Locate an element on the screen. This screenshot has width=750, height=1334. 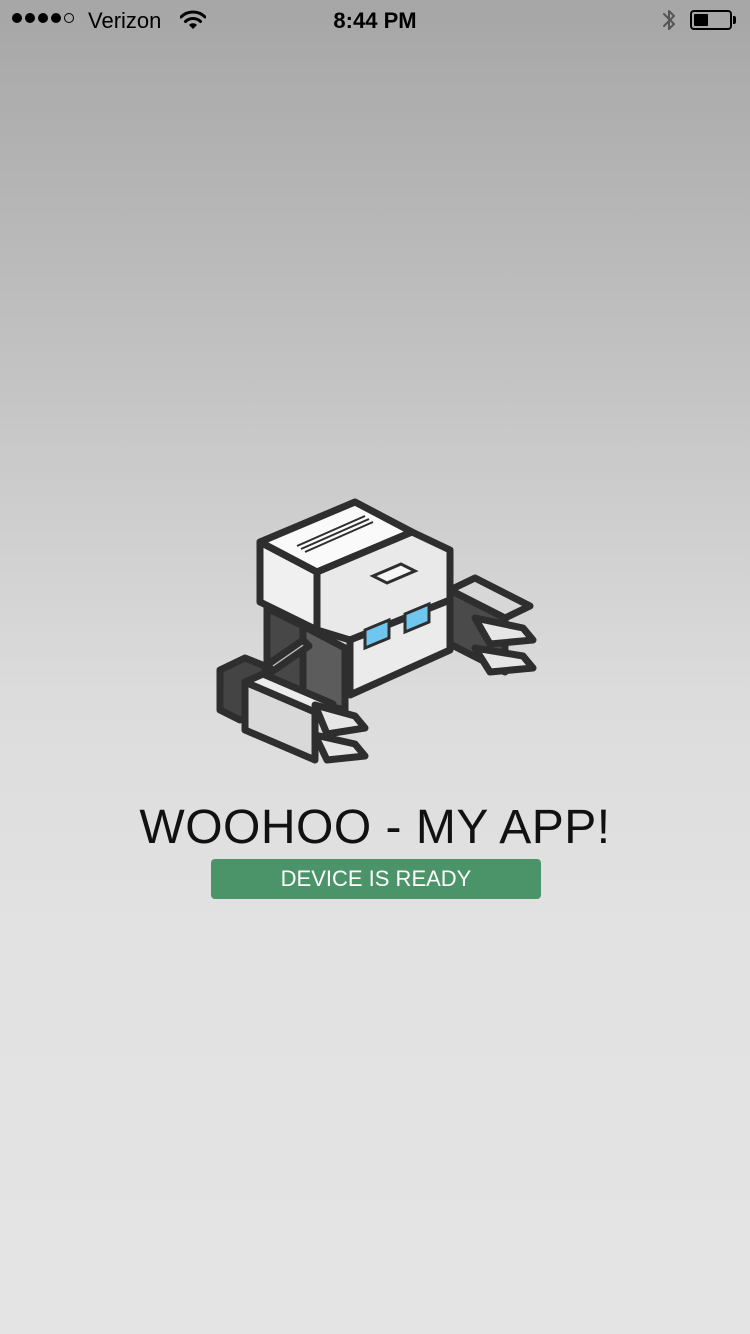
status-time: 8:44 PM is located at coordinates (375, 20).